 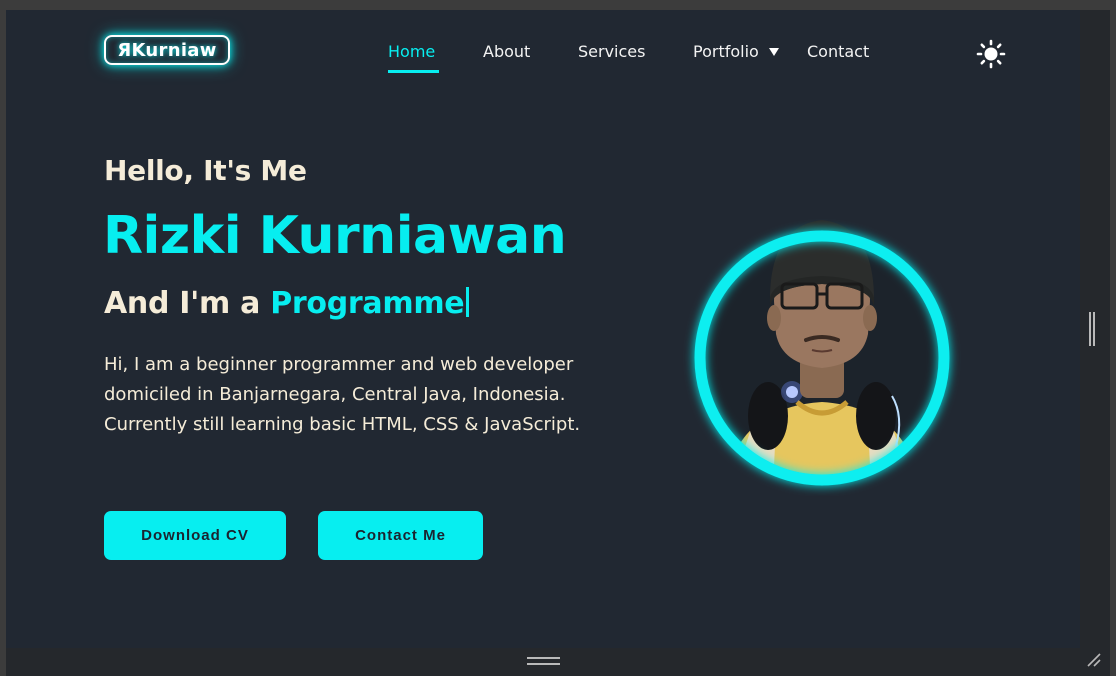 What do you see at coordinates (335, 236) in the screenshot?
I see `name-heading: Rizki Kurniawan` at bounding box center [335, 236].